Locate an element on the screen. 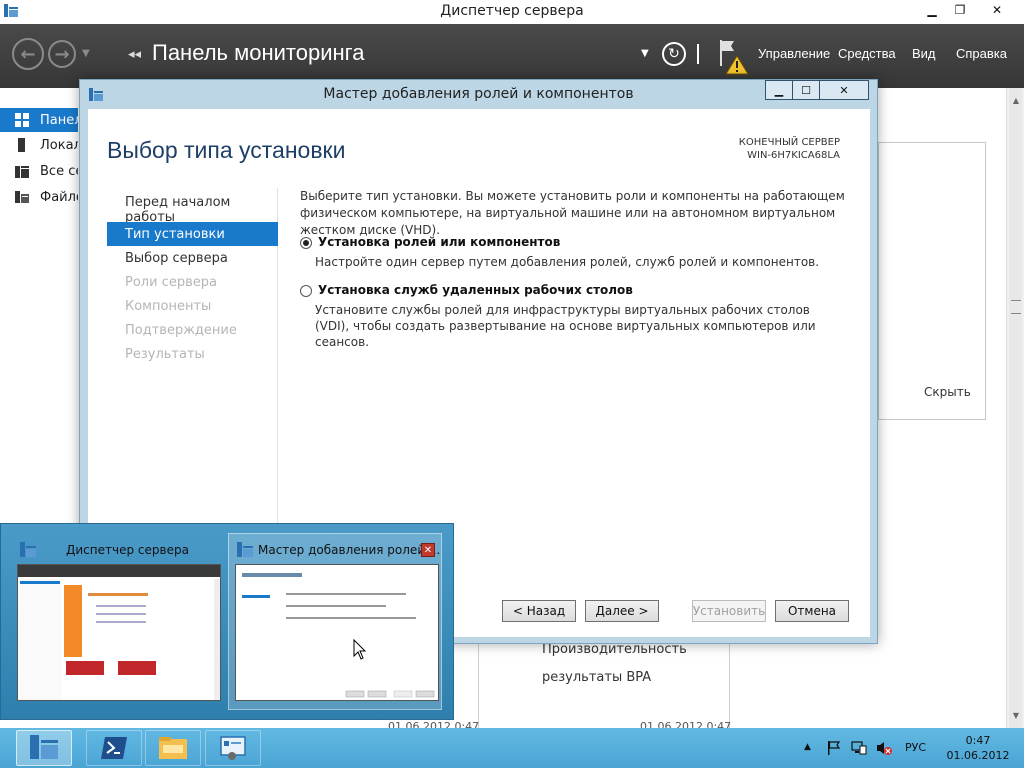 This screenshot has width=1024, height=768. destination-server-name: WIN-6H7KICA68LA is located at coordinates (793, 155).